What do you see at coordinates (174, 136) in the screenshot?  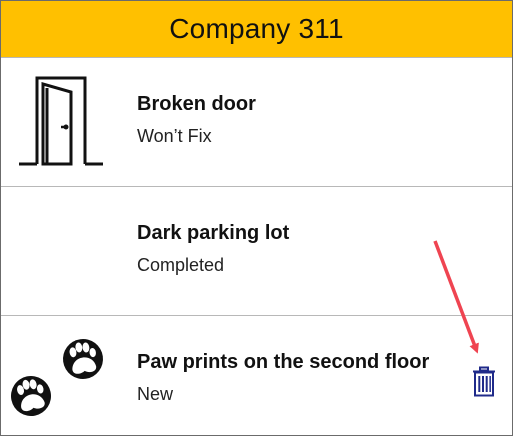 I see `item-status: Won’t Fix` at bounding box center [174, 136].